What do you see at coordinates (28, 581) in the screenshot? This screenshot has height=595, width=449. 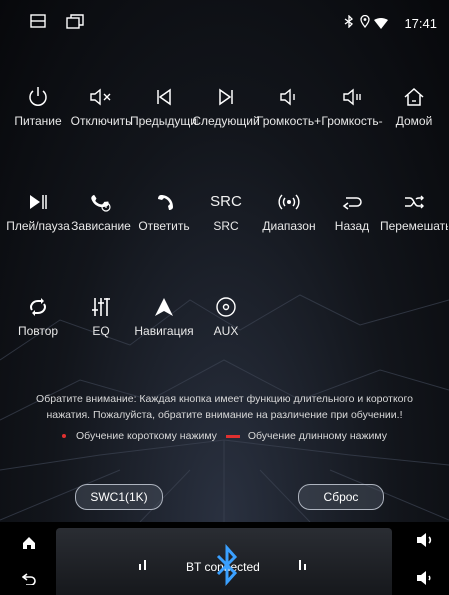 I see `back-nav-icon` at bounding box center [28, 581].